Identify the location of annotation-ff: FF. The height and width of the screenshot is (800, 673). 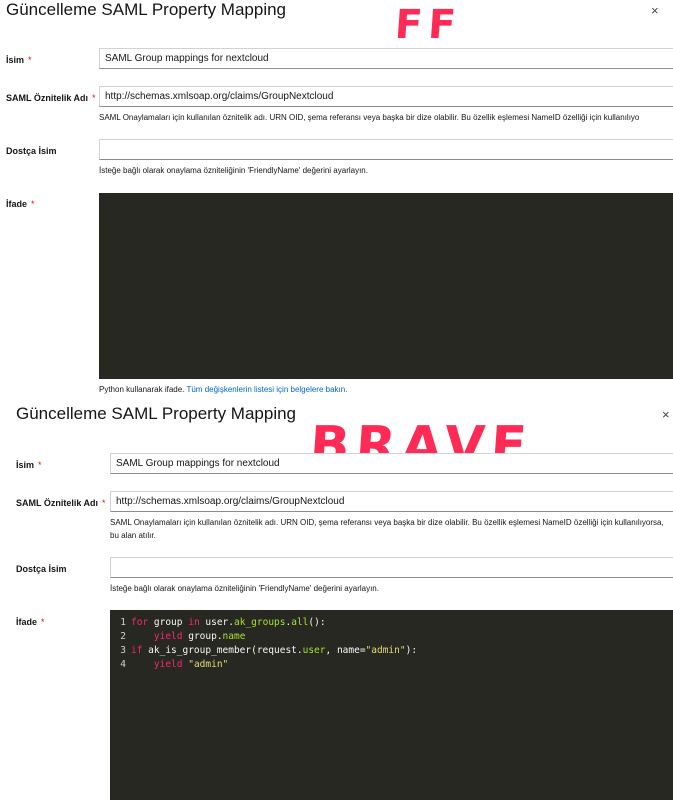
(428, 25).